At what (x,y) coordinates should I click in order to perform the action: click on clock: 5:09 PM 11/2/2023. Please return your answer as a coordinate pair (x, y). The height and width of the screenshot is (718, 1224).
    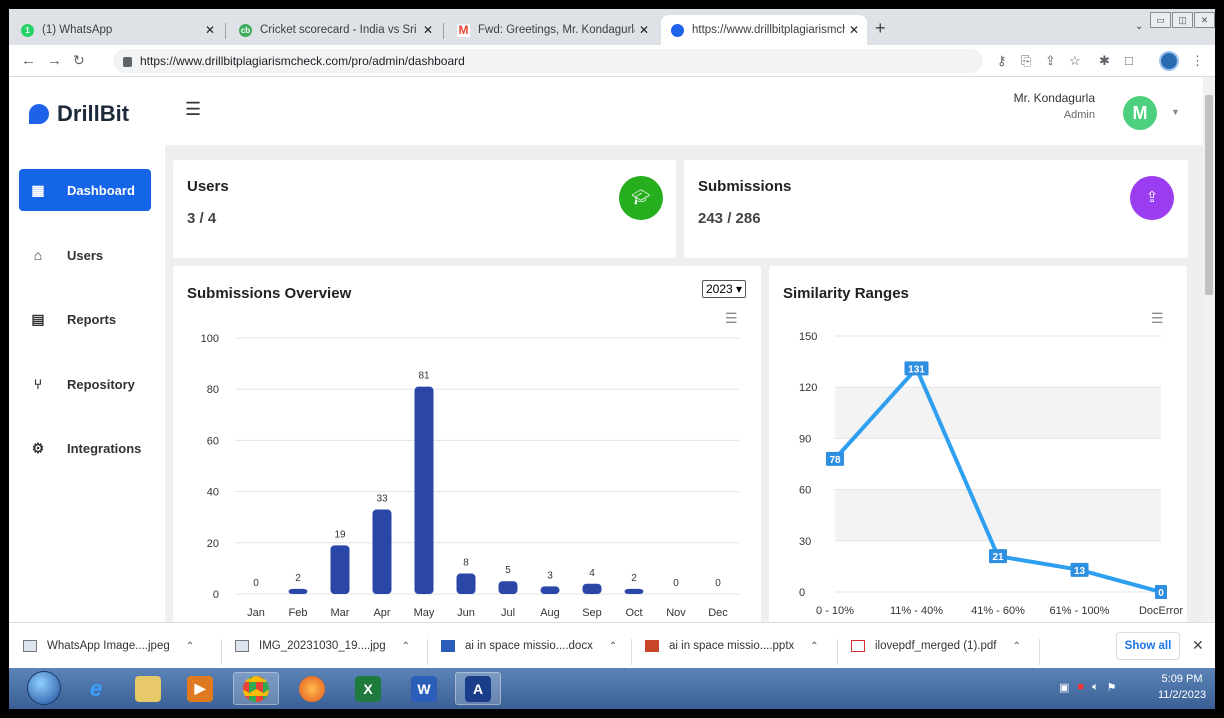
    Looking at the image, I should click on (1182, 687).